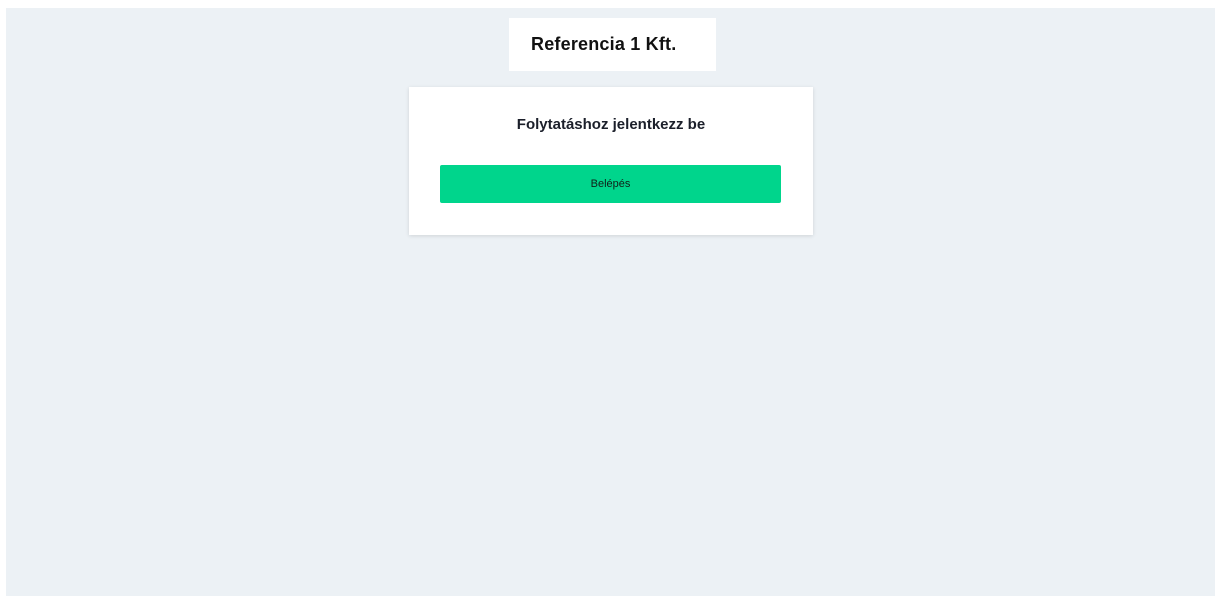  I want to click on login-card: Folytatáshoz jelentkezz be Belépés, so click(611, 161).